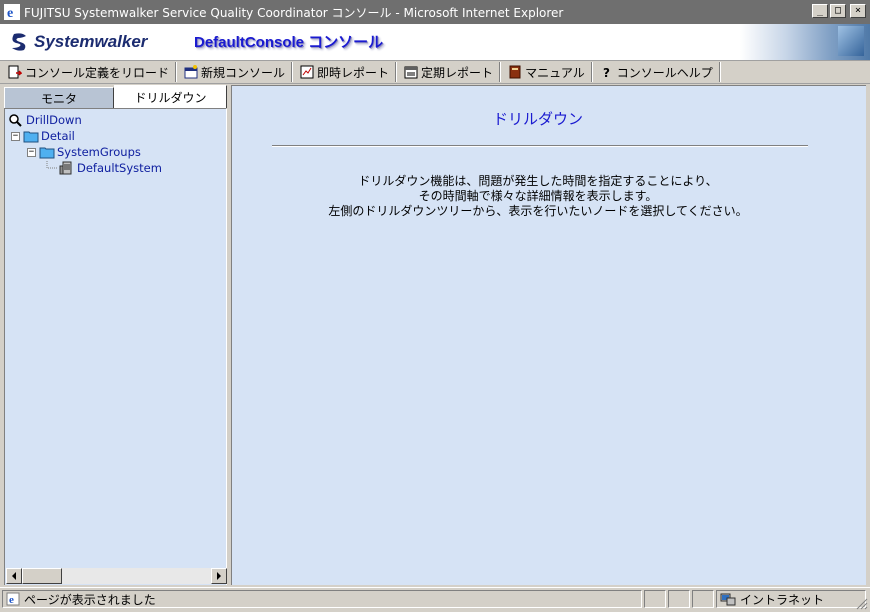  Describe the element at coordinates (540, 146) in the screenshot. I see `divider` at that location.